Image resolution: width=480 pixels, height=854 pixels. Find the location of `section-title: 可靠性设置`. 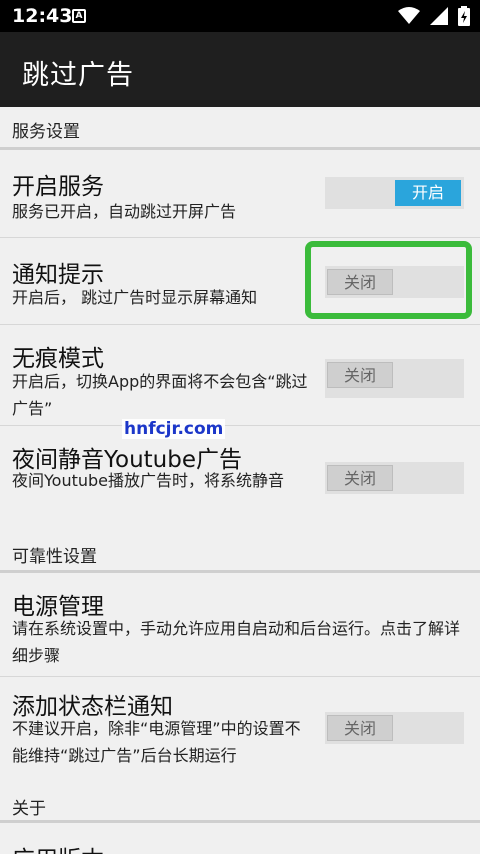

section-title: 可靠性设置 is located at coordinates (54, 557).